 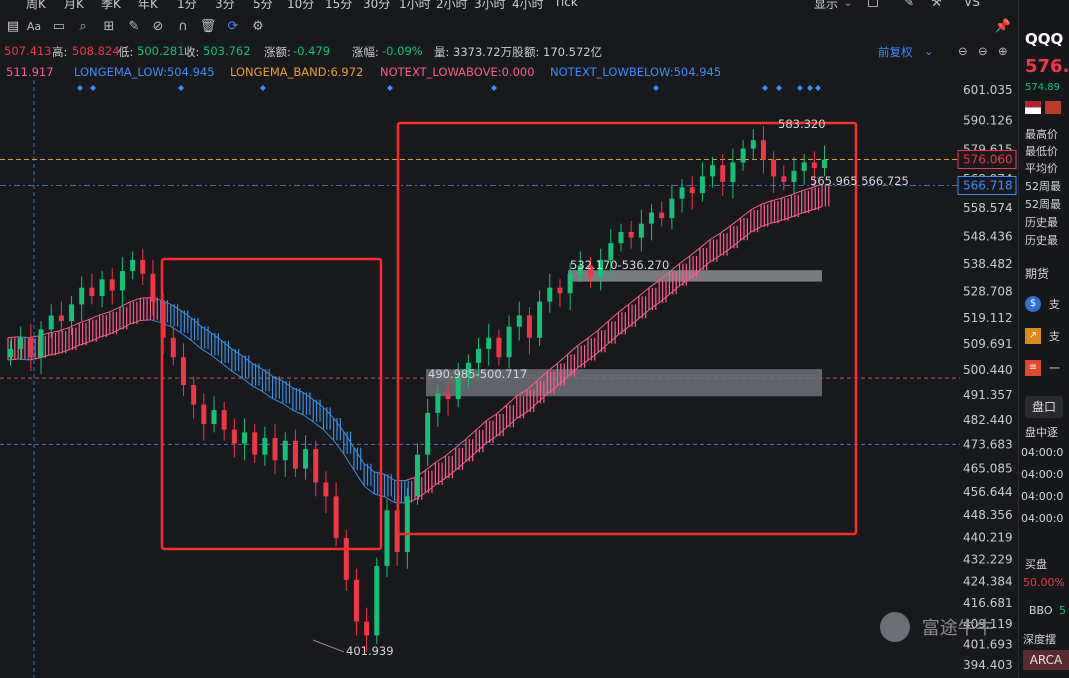 I want to click on chart-up-icon: ↗, so click(x=1033, y=336).